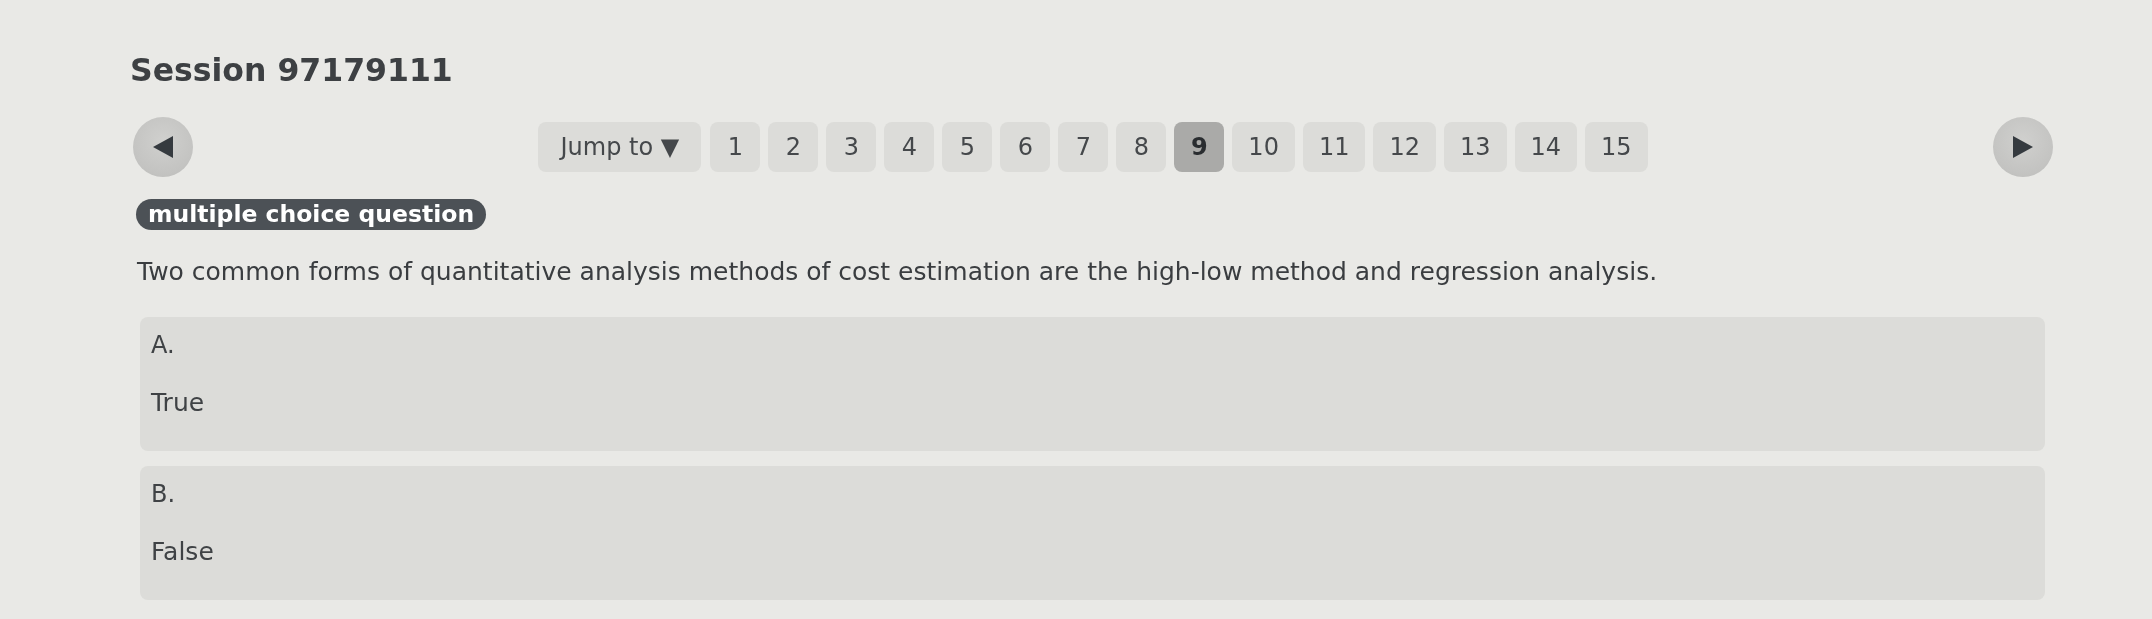 This screenshot has height=619, width=2152. I want to click on page-button: 7, so click(1083, 147).